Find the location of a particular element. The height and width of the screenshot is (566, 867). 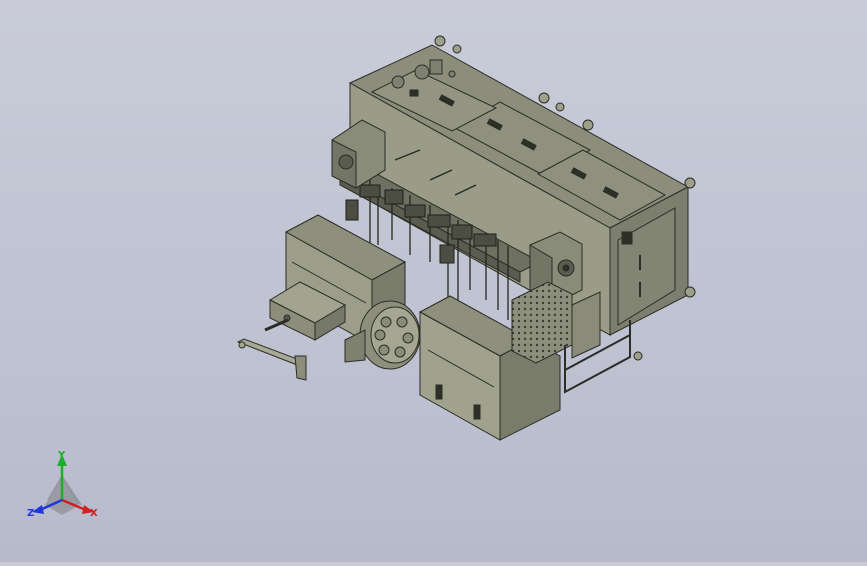

triad-y-label: Y is located at coordinates (61, 455).